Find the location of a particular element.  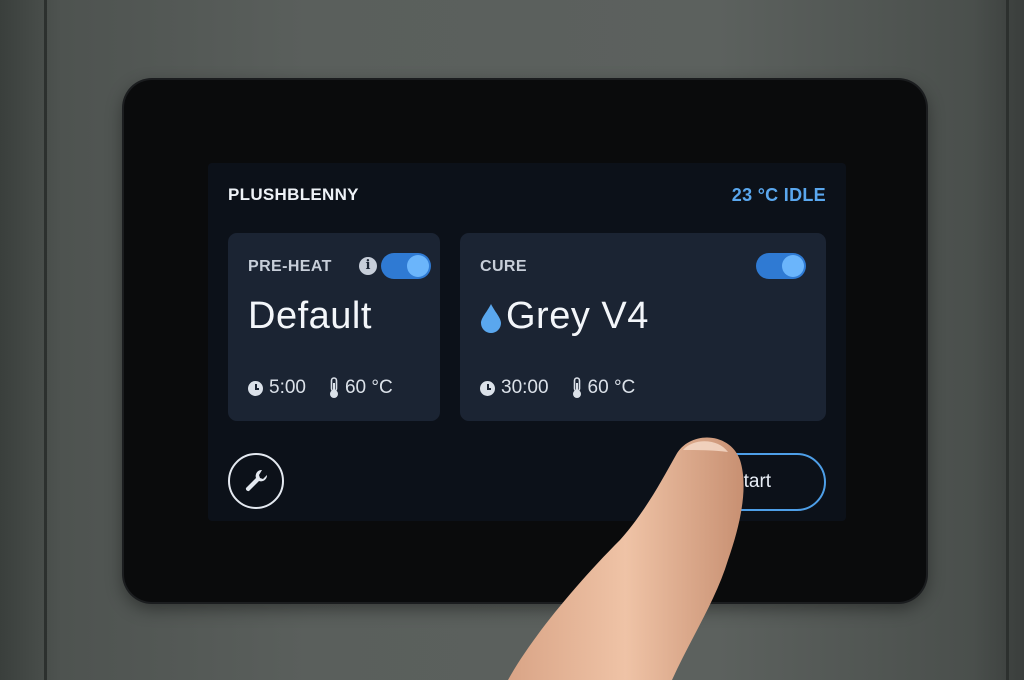

settings-button is located at coordinates (256, 481).